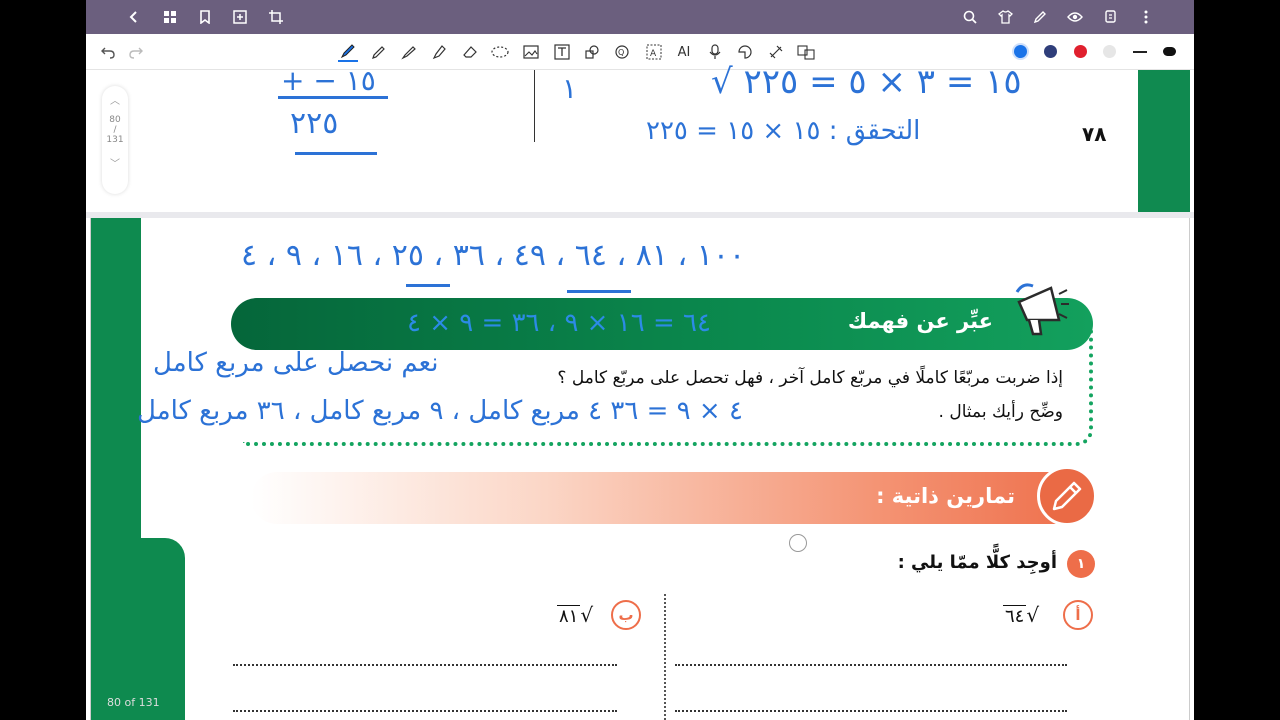 The height and width of the screenshot is (720, 1280). What do you see at coordinates (136, 52) in the screenshot?
I see `redo-icon` at bounding box center [136, 52].